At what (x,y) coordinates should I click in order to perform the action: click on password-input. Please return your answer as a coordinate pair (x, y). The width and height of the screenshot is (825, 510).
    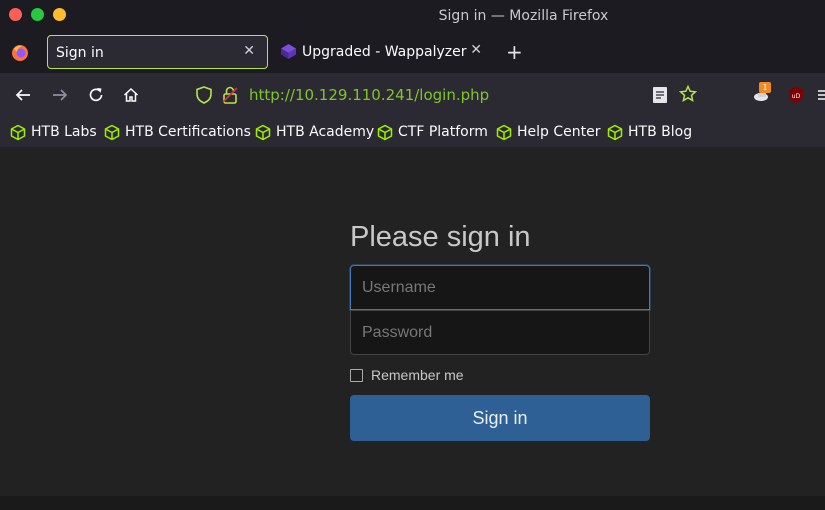
    Looking at the image, I should click on (500, 332).